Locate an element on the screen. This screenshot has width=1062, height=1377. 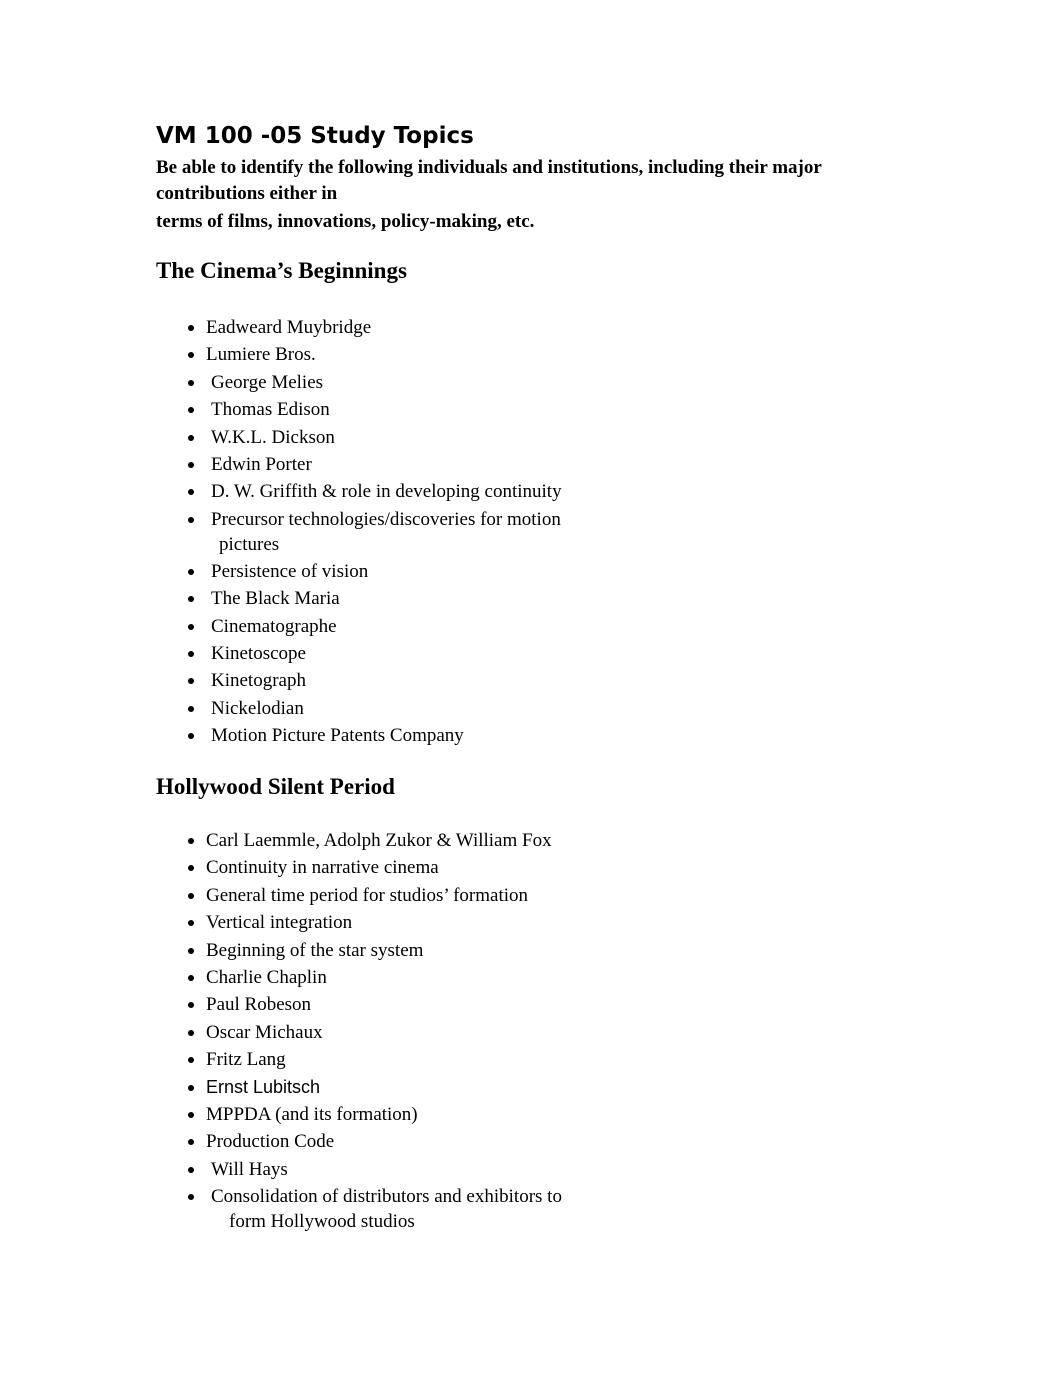
list-item-text: Charlie Chaplin is located at coordinates (266, 977).